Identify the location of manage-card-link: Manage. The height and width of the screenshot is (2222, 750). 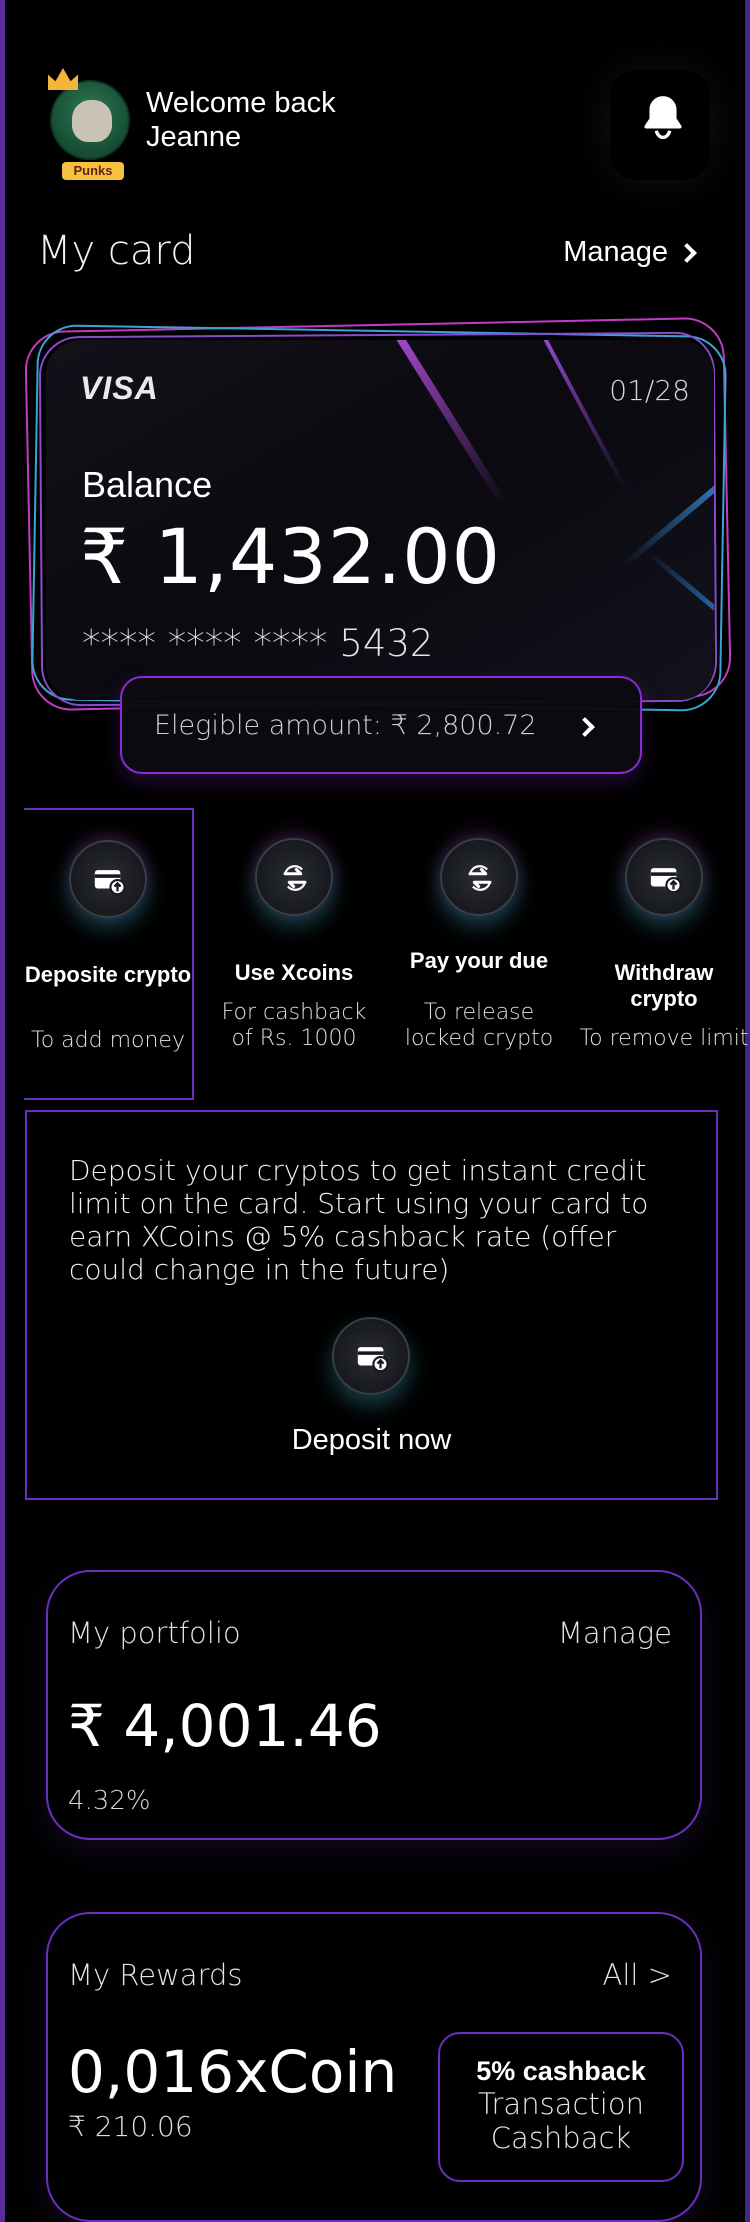
(630, 252).